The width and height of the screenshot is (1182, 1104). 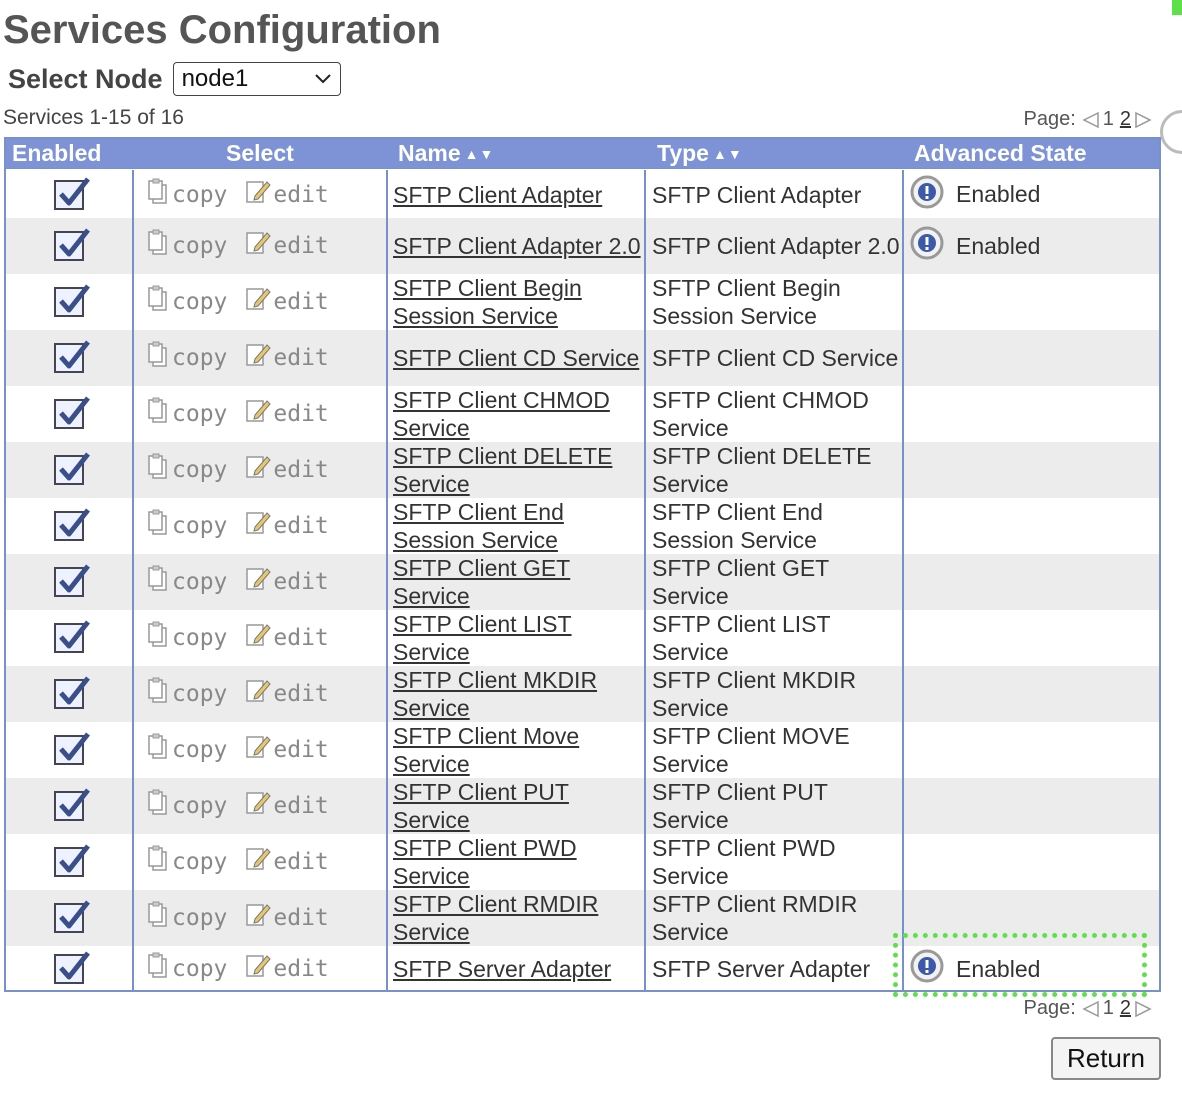 I want to click on header-name: Name ▲▼, so click(x=446, y=154).